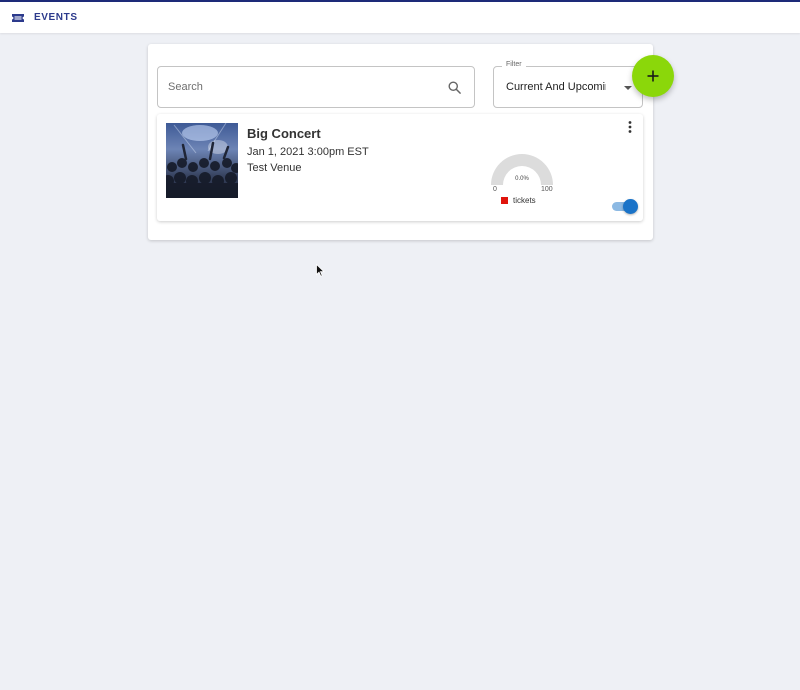  Describe the element at coordinates (504, 200) in the screenshot. I see `legend-swatch` at that location.